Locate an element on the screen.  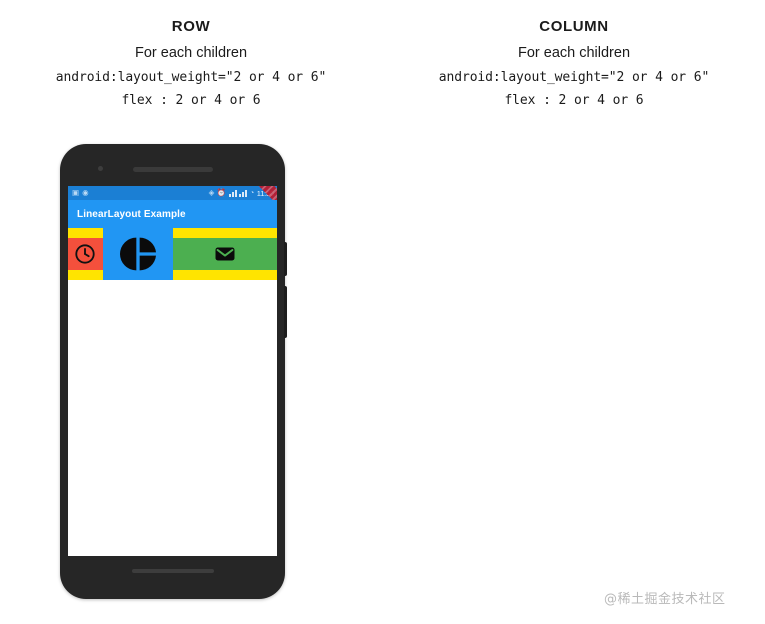
app-content-row is located at coordinates (172, 392).